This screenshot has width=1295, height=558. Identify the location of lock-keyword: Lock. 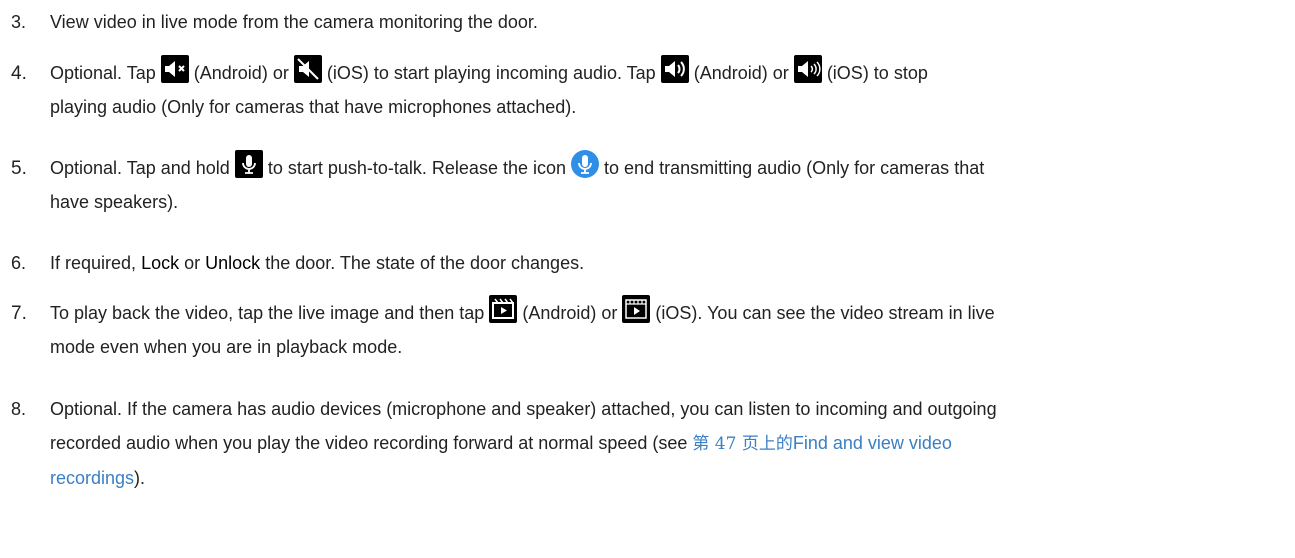
(160, 263).